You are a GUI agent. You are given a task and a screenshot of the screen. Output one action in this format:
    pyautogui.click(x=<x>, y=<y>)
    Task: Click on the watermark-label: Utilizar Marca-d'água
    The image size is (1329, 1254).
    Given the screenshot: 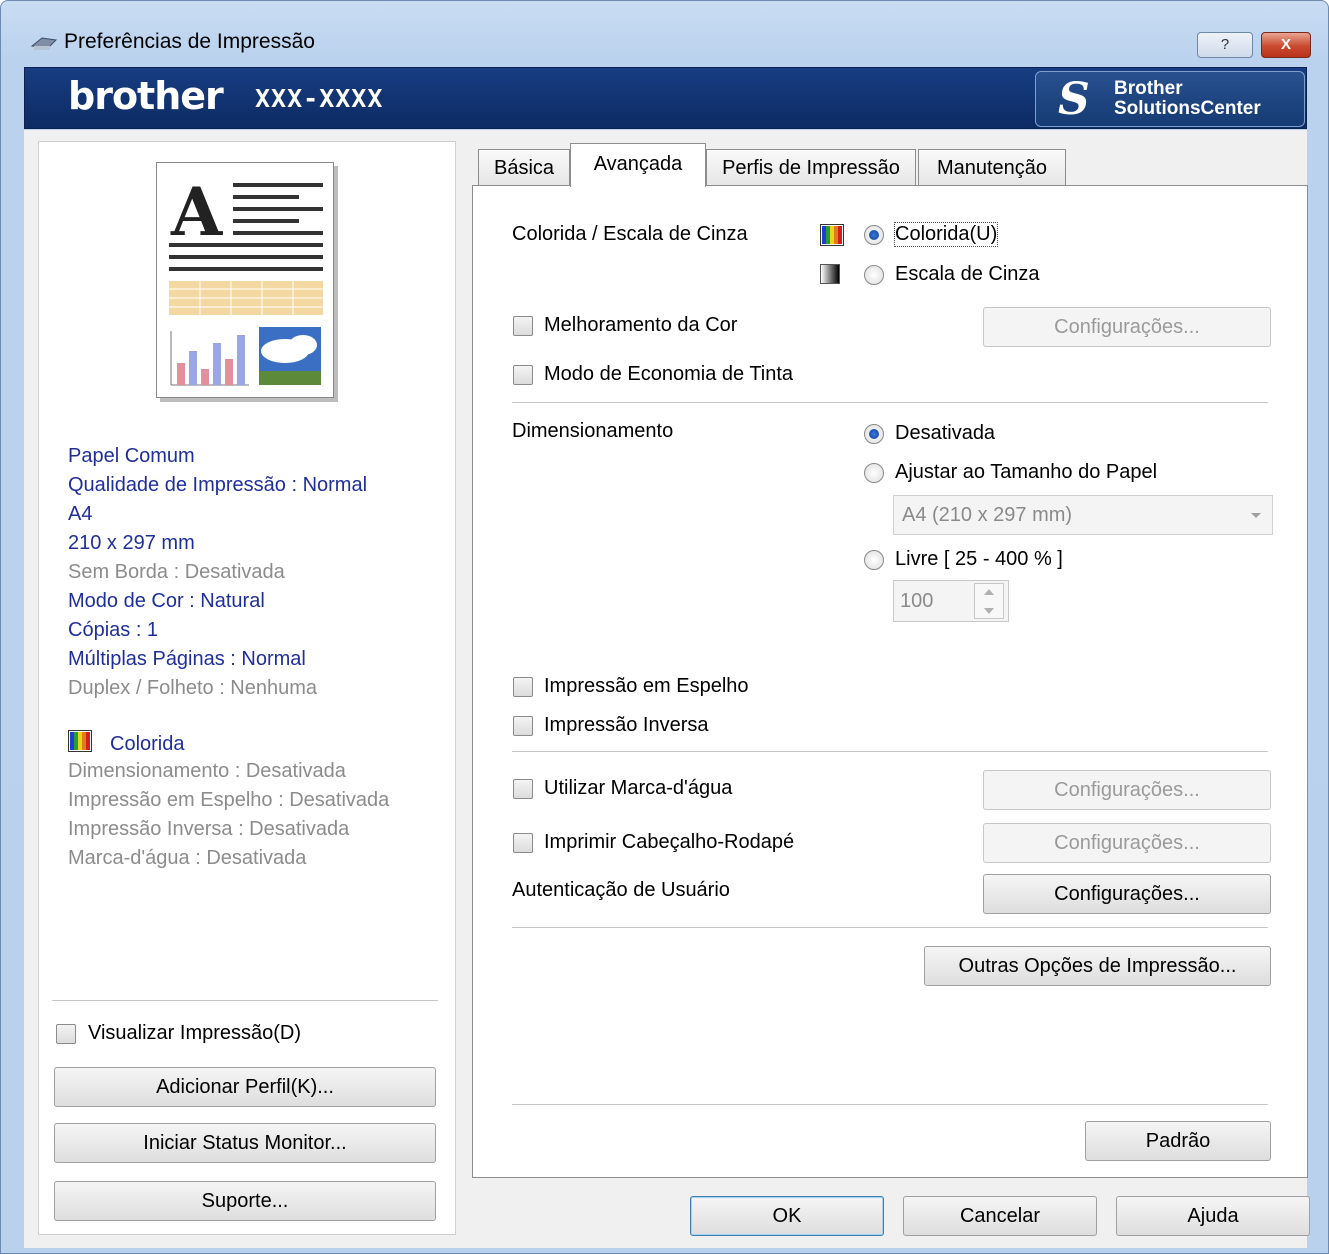 What is the action you would take?
    pyautogui.click(x=638, y=788)
    